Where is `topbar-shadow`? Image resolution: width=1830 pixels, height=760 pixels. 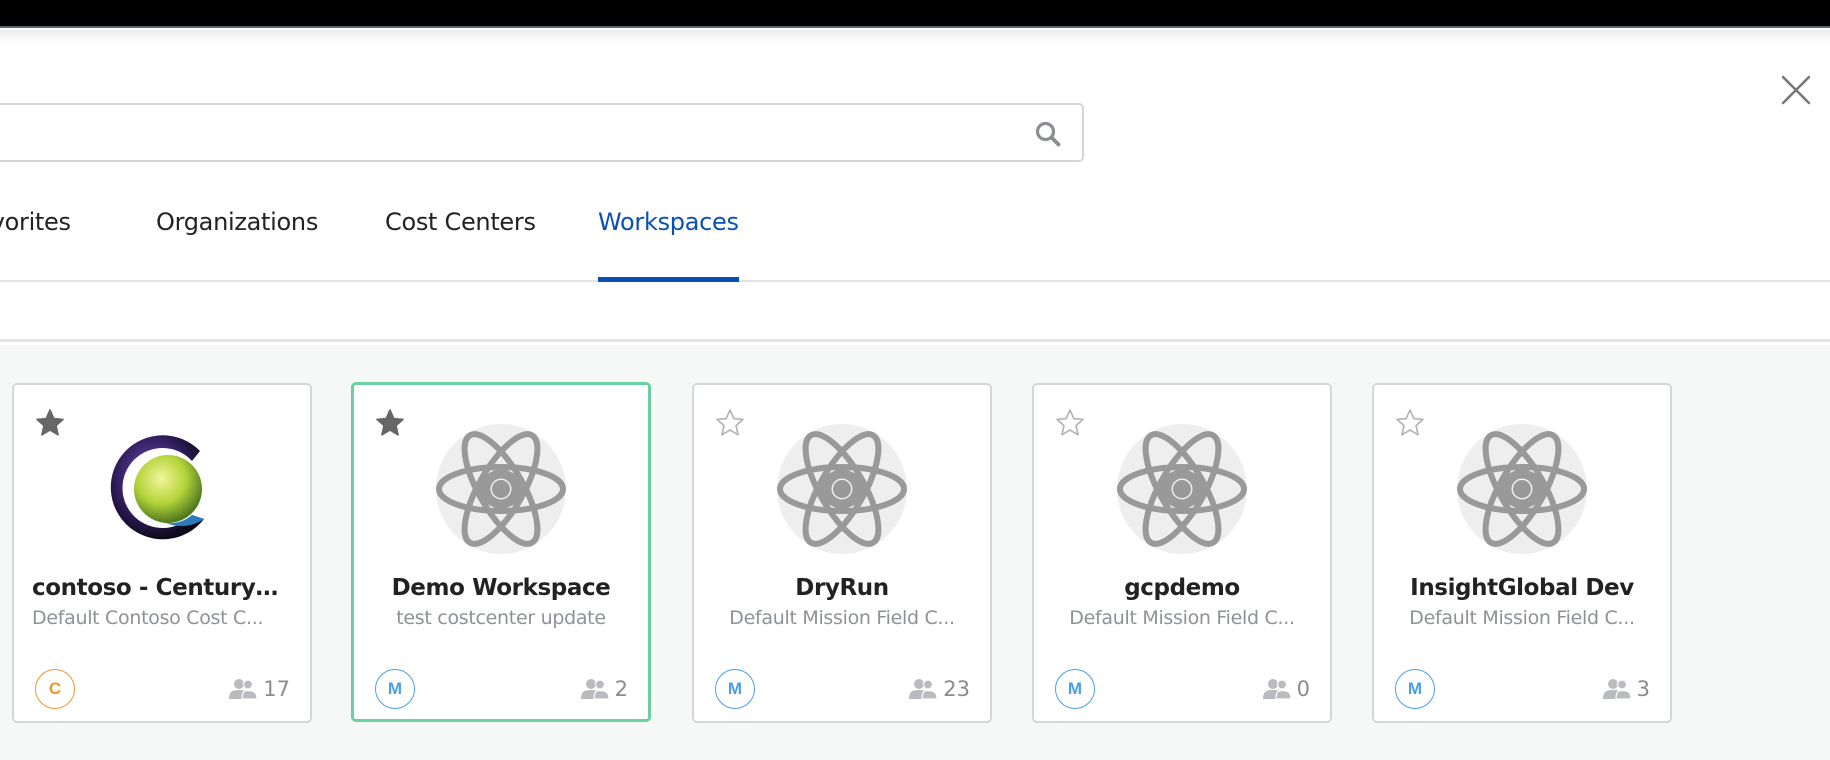 topbar-shadow is located at coordinates (915, 37).